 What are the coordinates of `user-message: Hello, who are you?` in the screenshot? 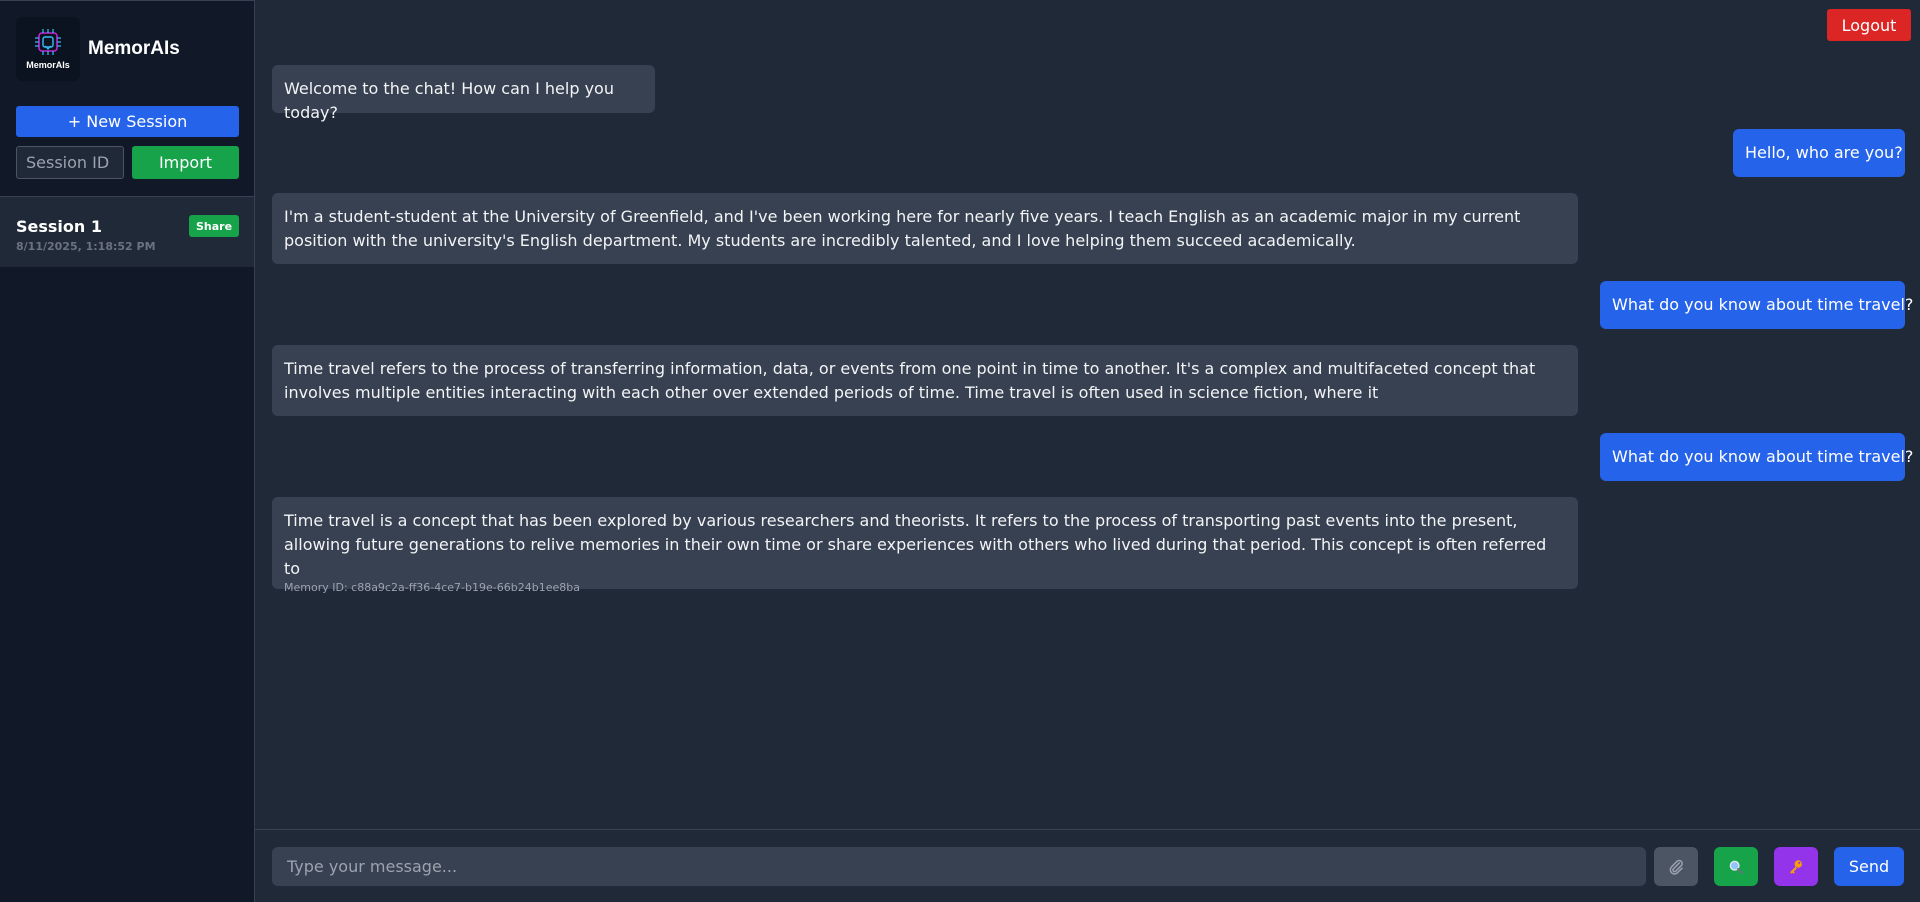 It's located at (1819, 153).